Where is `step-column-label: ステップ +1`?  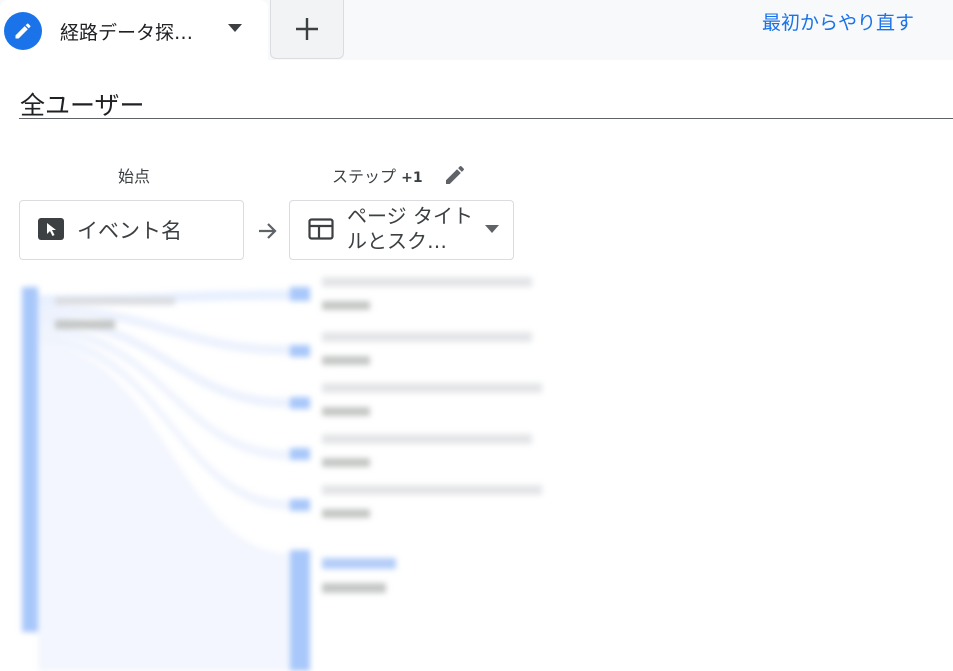 step-column-label: ステップ +1 is located at coordinates (377, 175).